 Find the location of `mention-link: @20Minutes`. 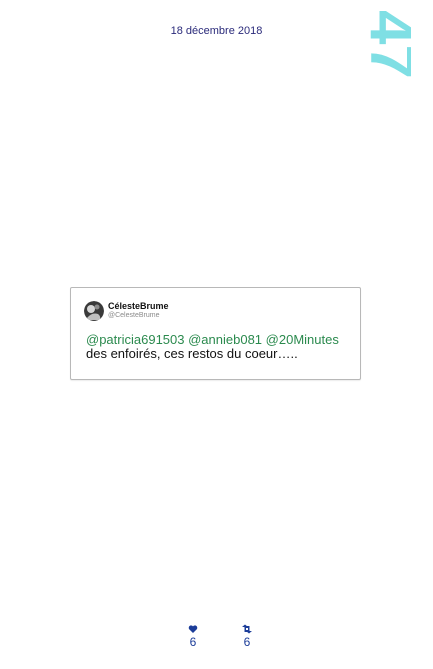

mention-link: @20Minutes is located at coordinates (302, 339).